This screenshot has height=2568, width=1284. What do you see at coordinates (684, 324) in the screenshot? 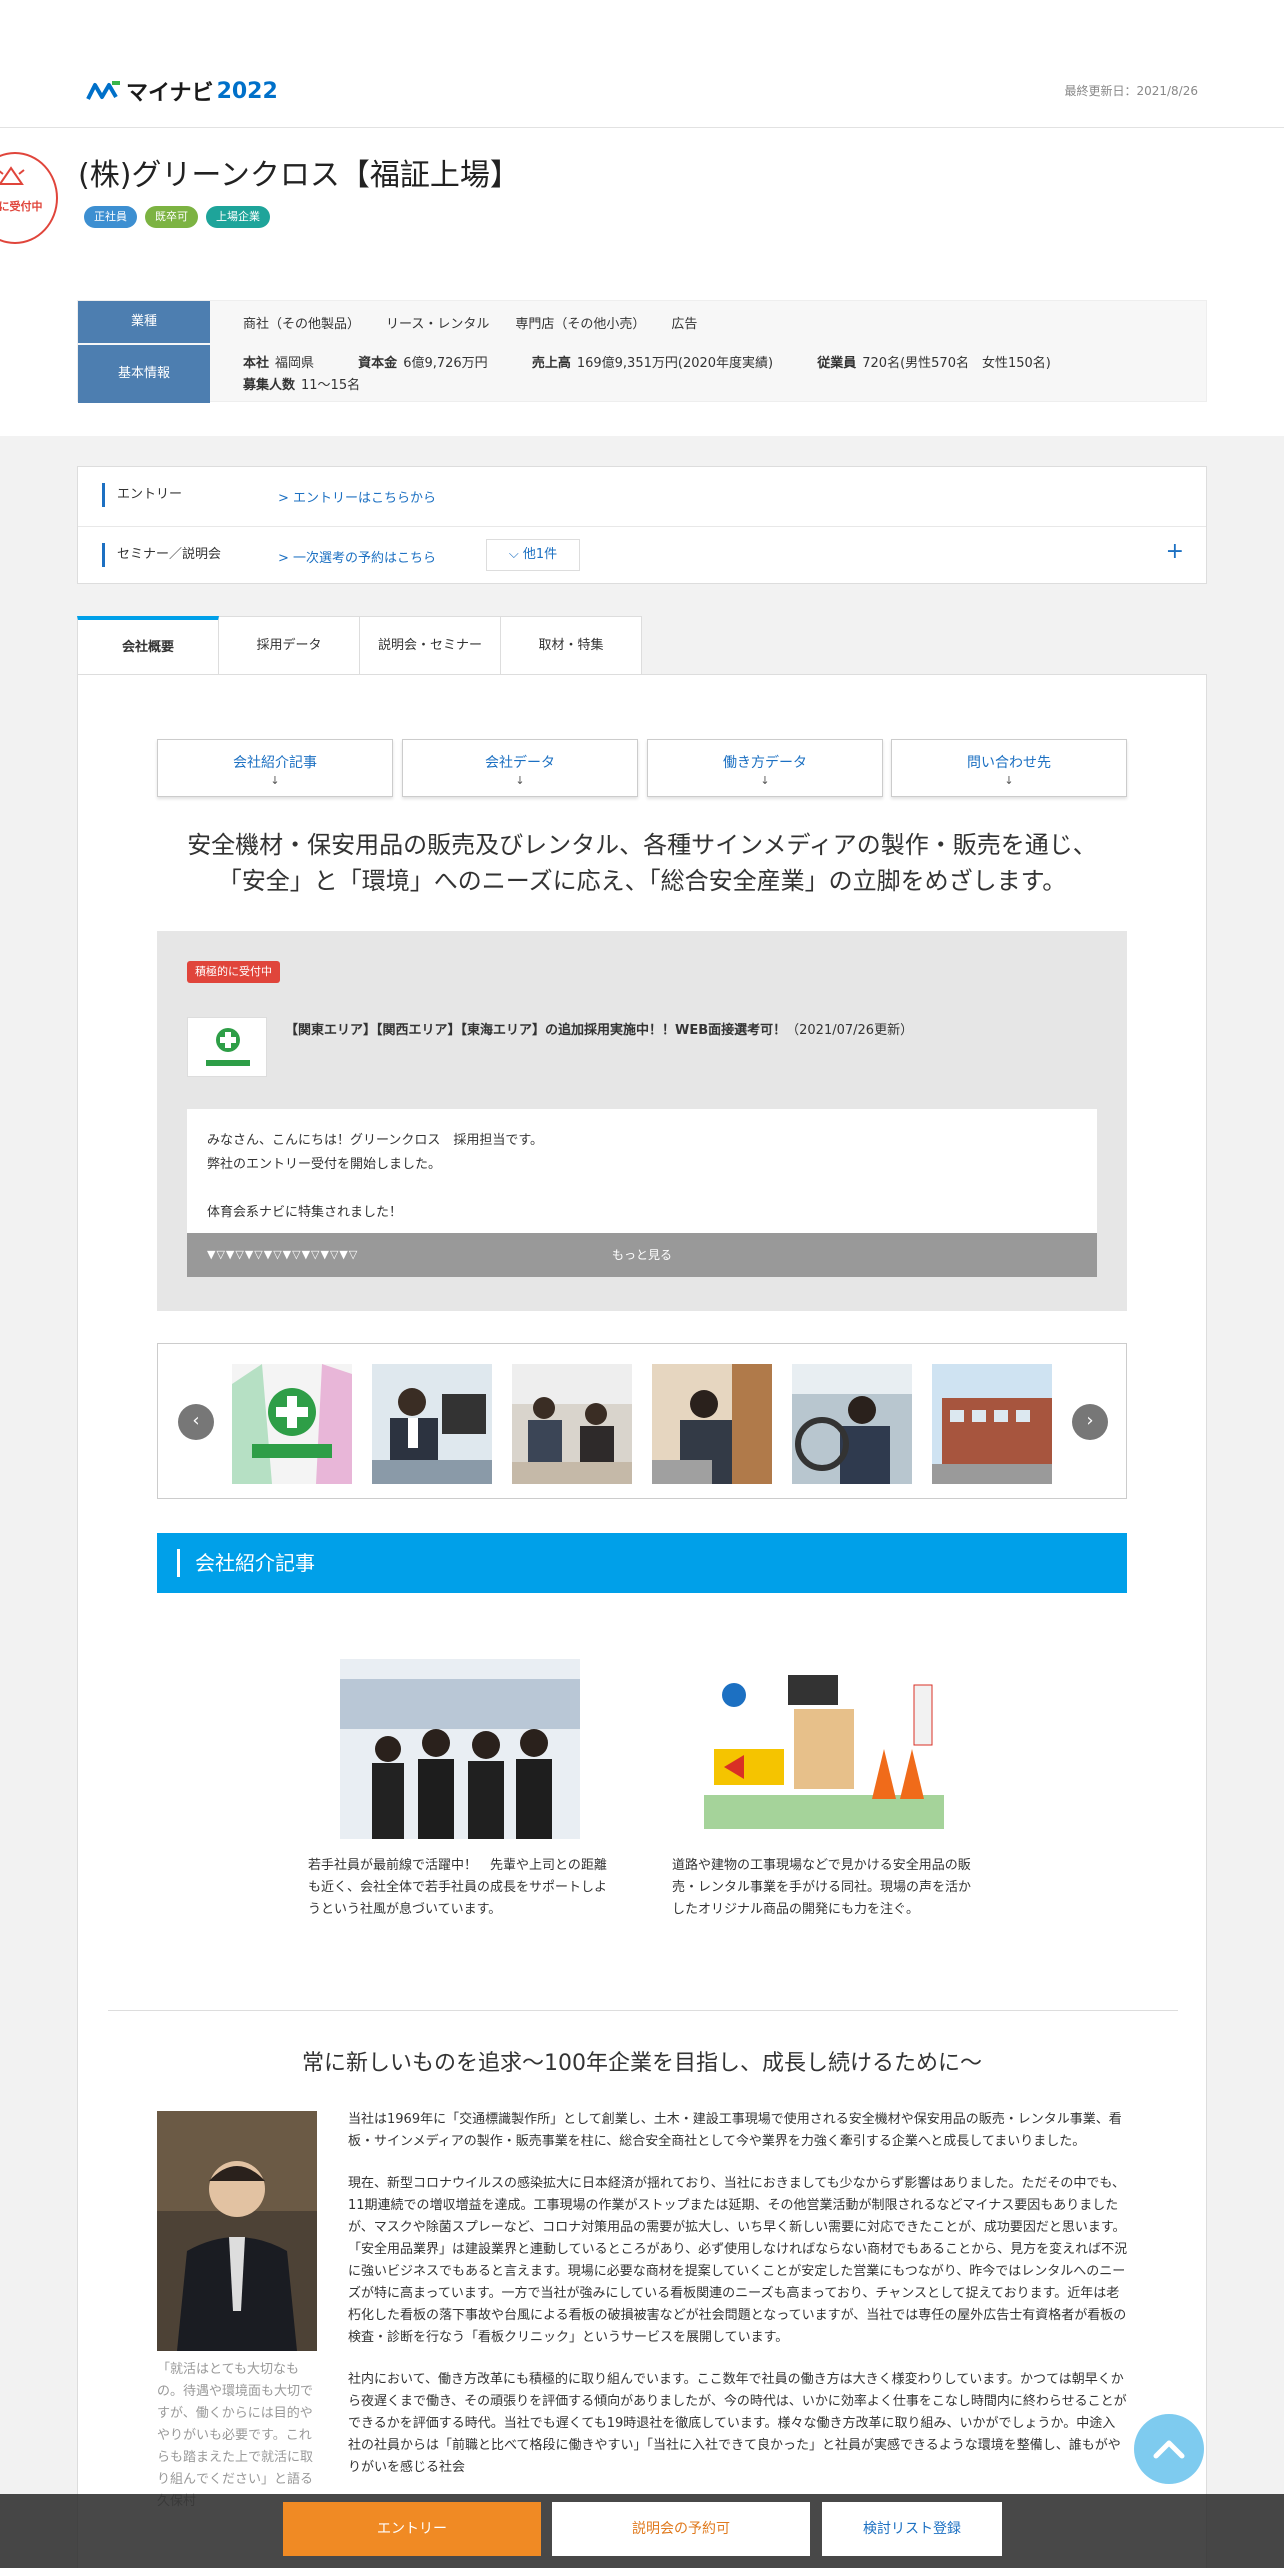
I see `industry-item: 広告` at bounding box center [684, 324].